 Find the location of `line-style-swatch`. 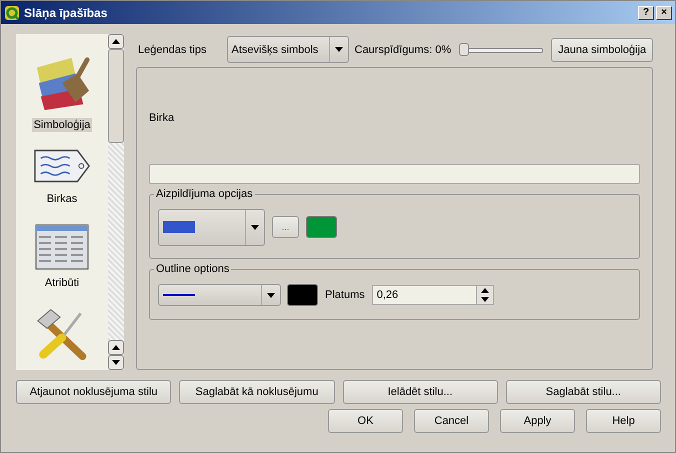

line-style-swatch is located at coordinates (179, 295).